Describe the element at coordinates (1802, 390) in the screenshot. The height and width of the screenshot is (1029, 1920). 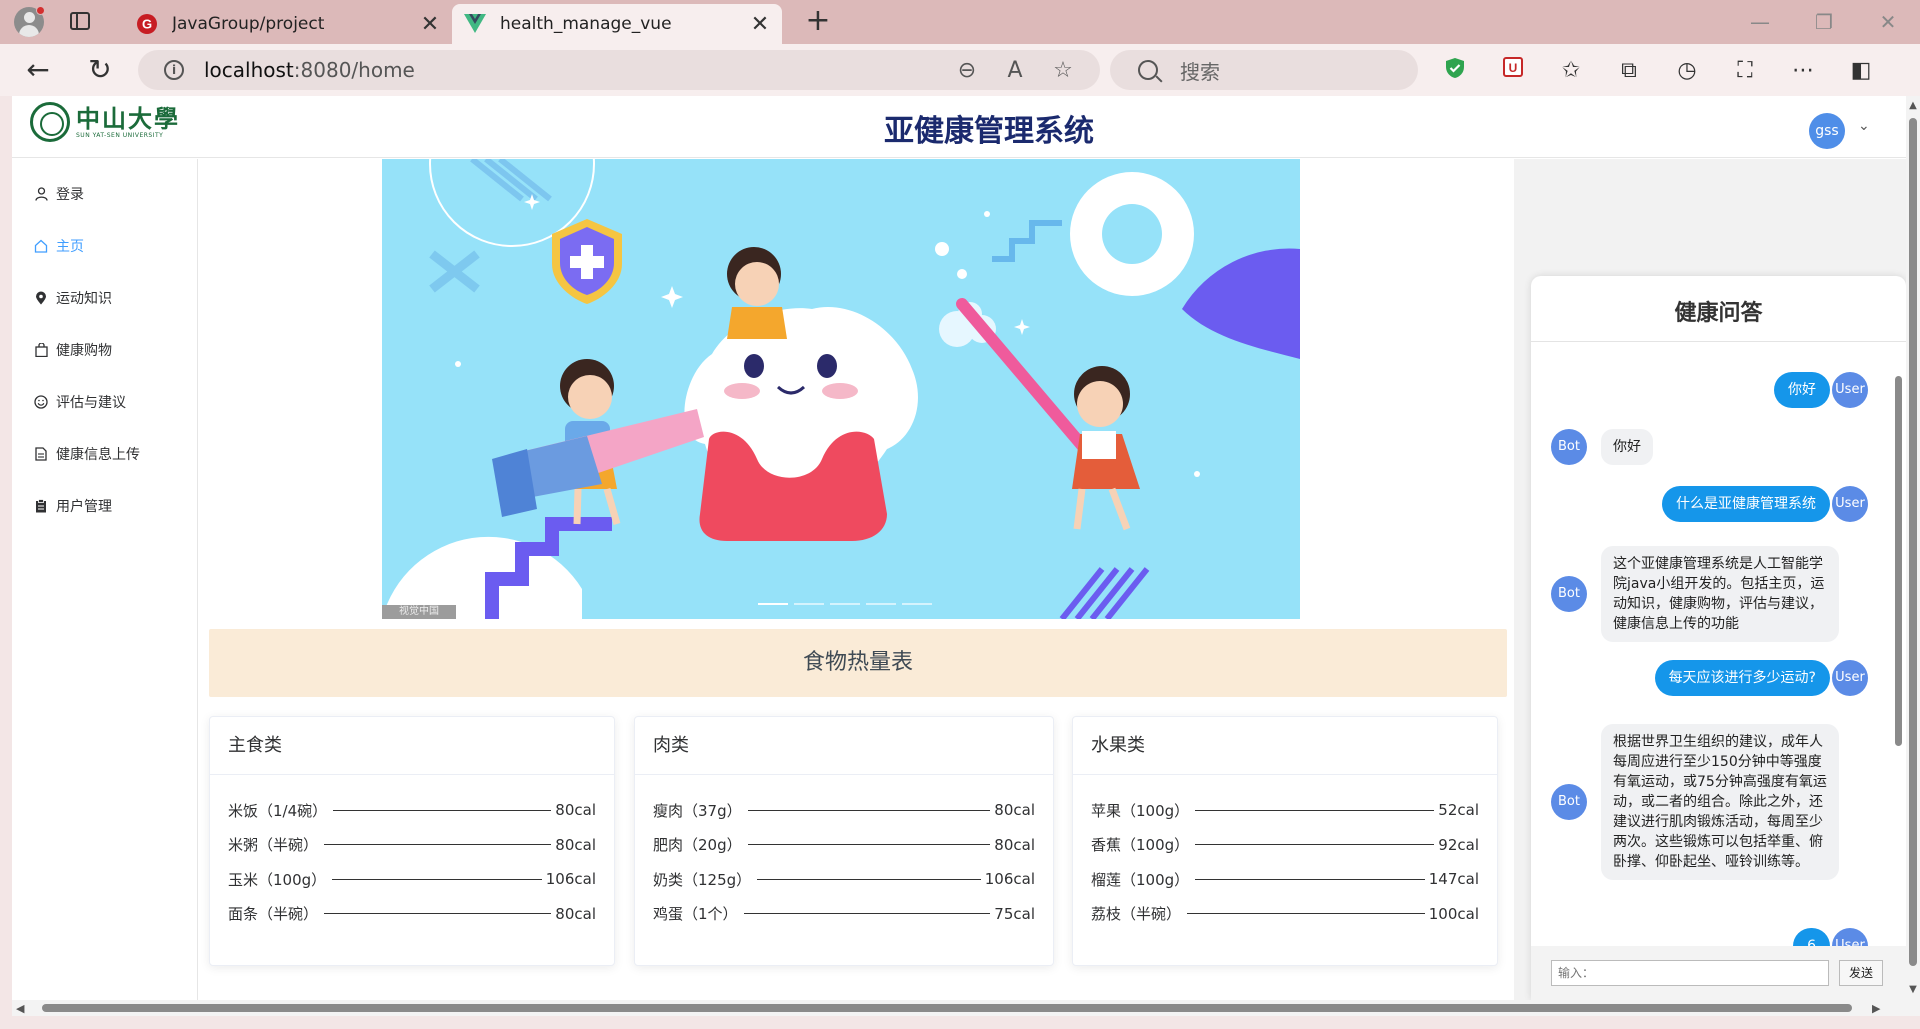
I see `user-message-text: 你好` at that location.